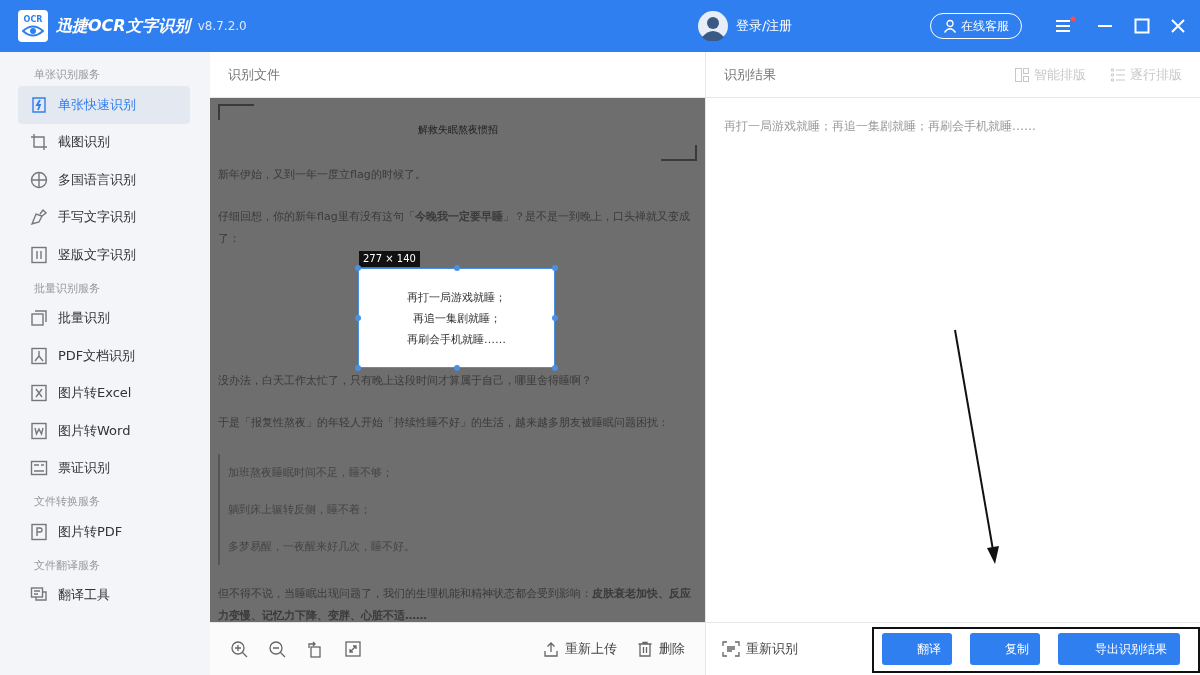 Image resolution: width=1200 pixels, height=675 pixels. Describe the element at coordinates (277, 649) in the screenshot. I see `zoom-out-icon` at that location.